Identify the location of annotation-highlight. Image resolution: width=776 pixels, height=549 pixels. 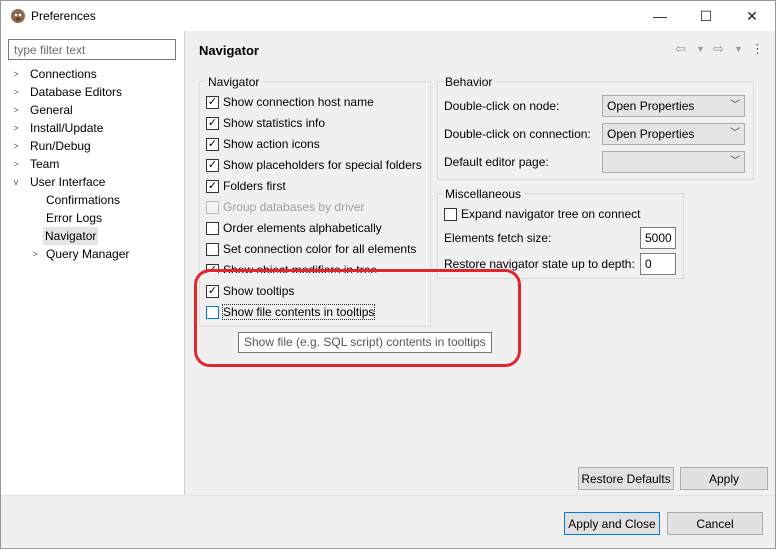
(357, 318).